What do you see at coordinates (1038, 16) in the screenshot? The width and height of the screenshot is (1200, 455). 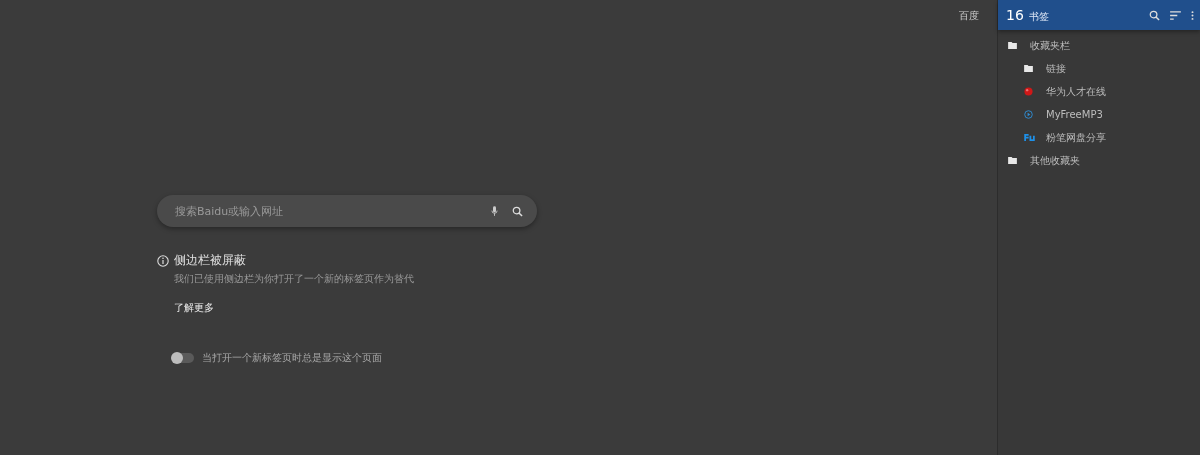 I see `sidebar-title: 书签` at bounding box center [1038, 16].